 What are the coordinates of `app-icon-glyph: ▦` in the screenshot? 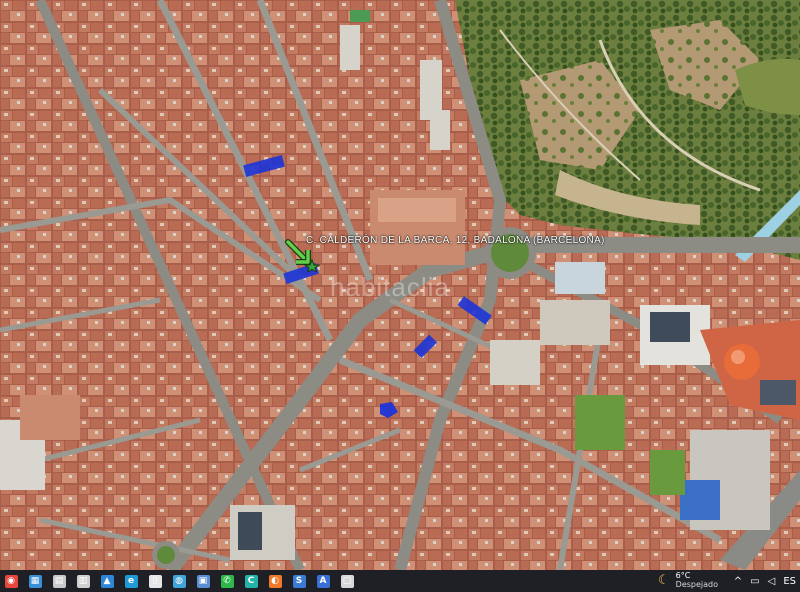 It's located at (35, 581).